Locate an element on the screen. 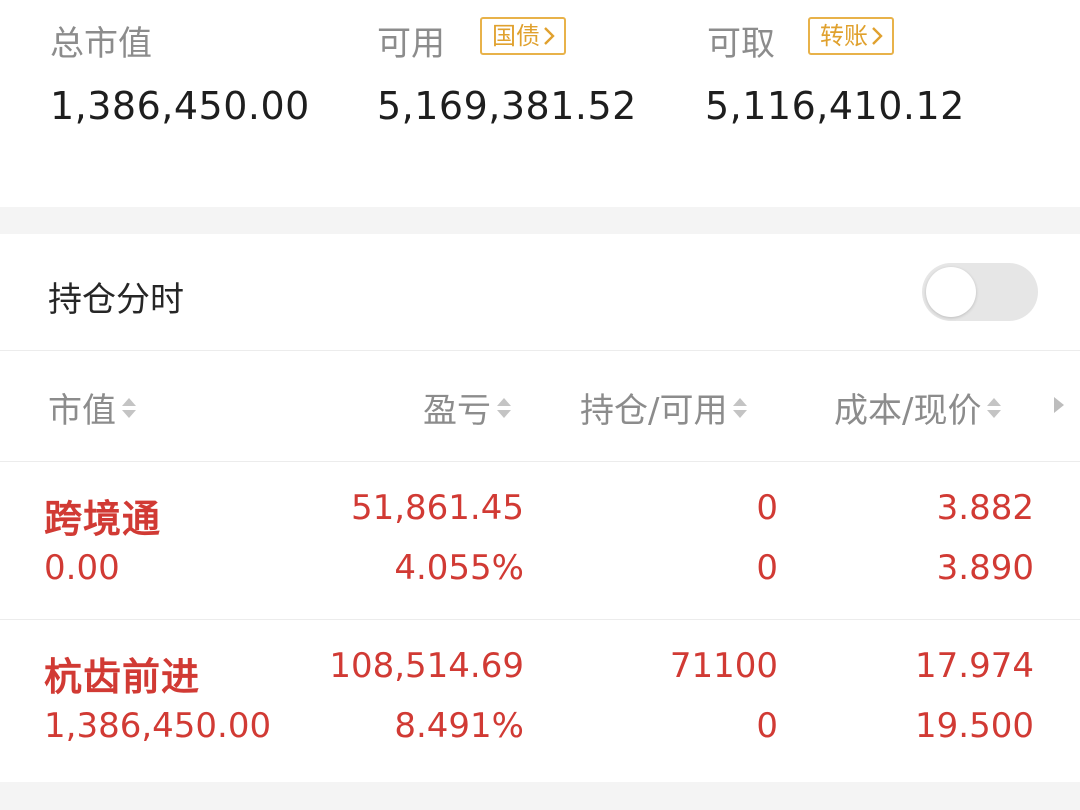 This screenshot has width=1080, height=810. header-pnl: 盈亏 is located at coordinates (468, 407).